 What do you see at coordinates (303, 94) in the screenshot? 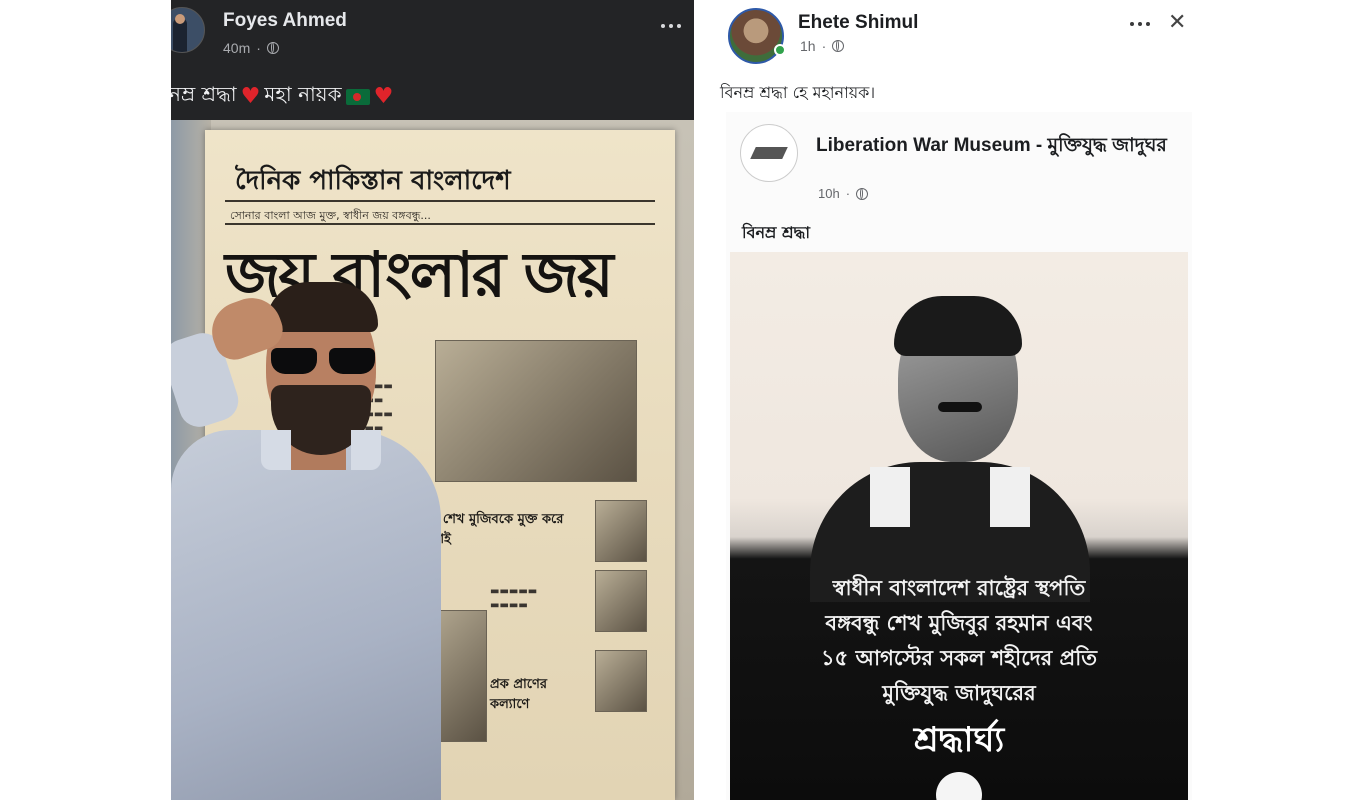
I see `caption-text-2: মহা নায়ক` at bounding box center [303, 94].